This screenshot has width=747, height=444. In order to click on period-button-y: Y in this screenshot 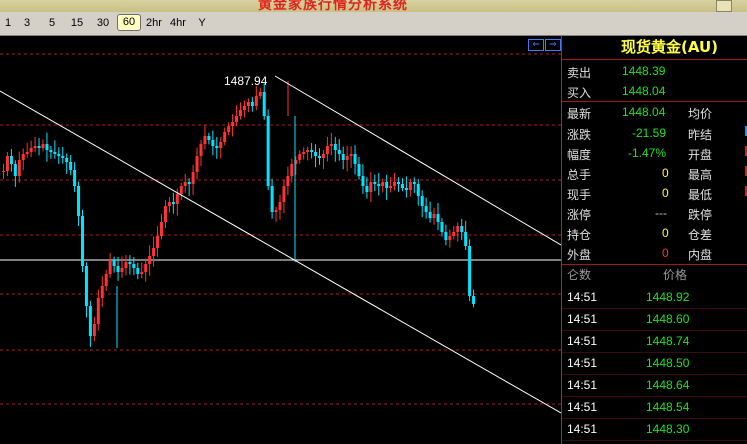, I will do `click(202, 23)`.